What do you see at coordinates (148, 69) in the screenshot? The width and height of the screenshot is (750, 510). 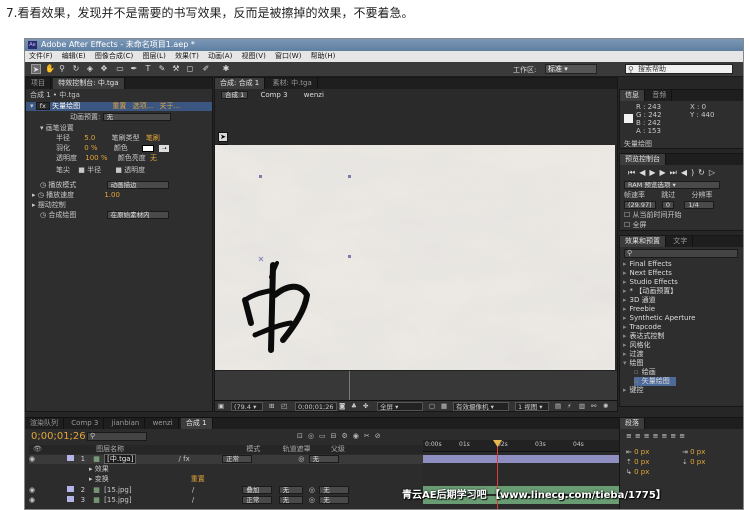 I see `type-tool-icon: T` at bounding box center [148, 69].